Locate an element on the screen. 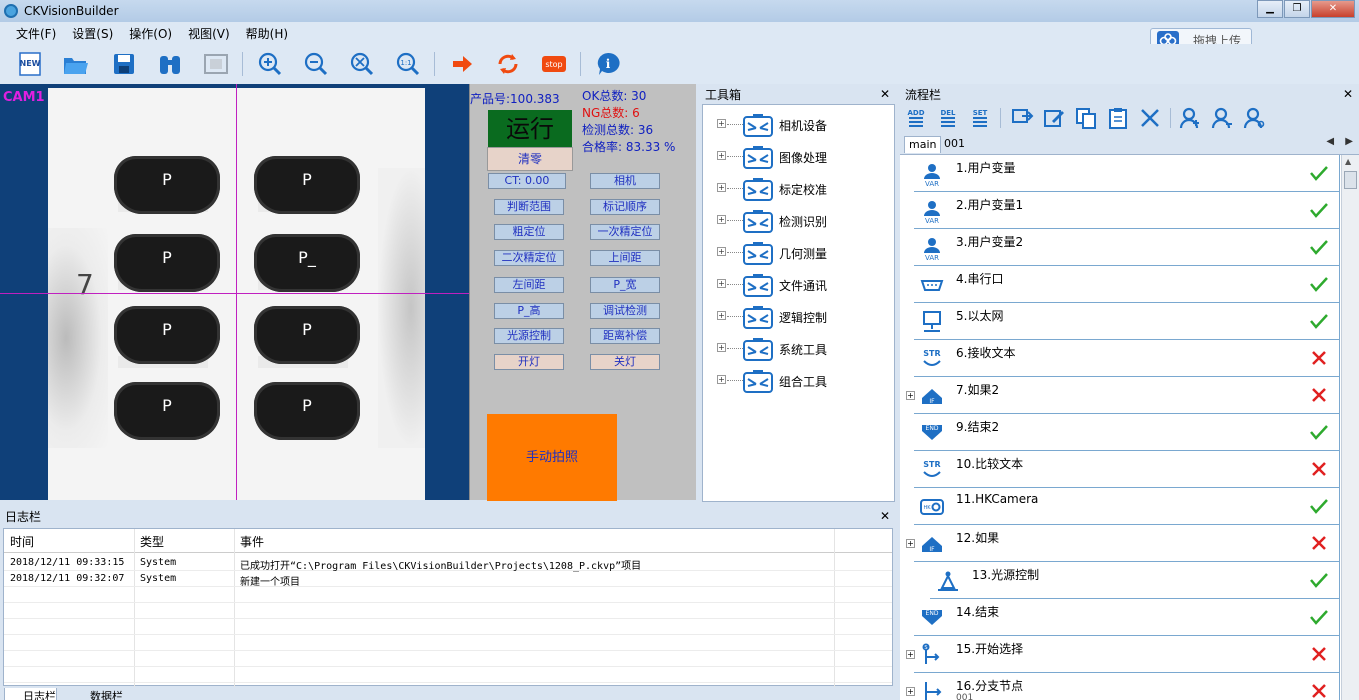  manual-photo-button: 手动拍照 is located at coordinates (552, 457).